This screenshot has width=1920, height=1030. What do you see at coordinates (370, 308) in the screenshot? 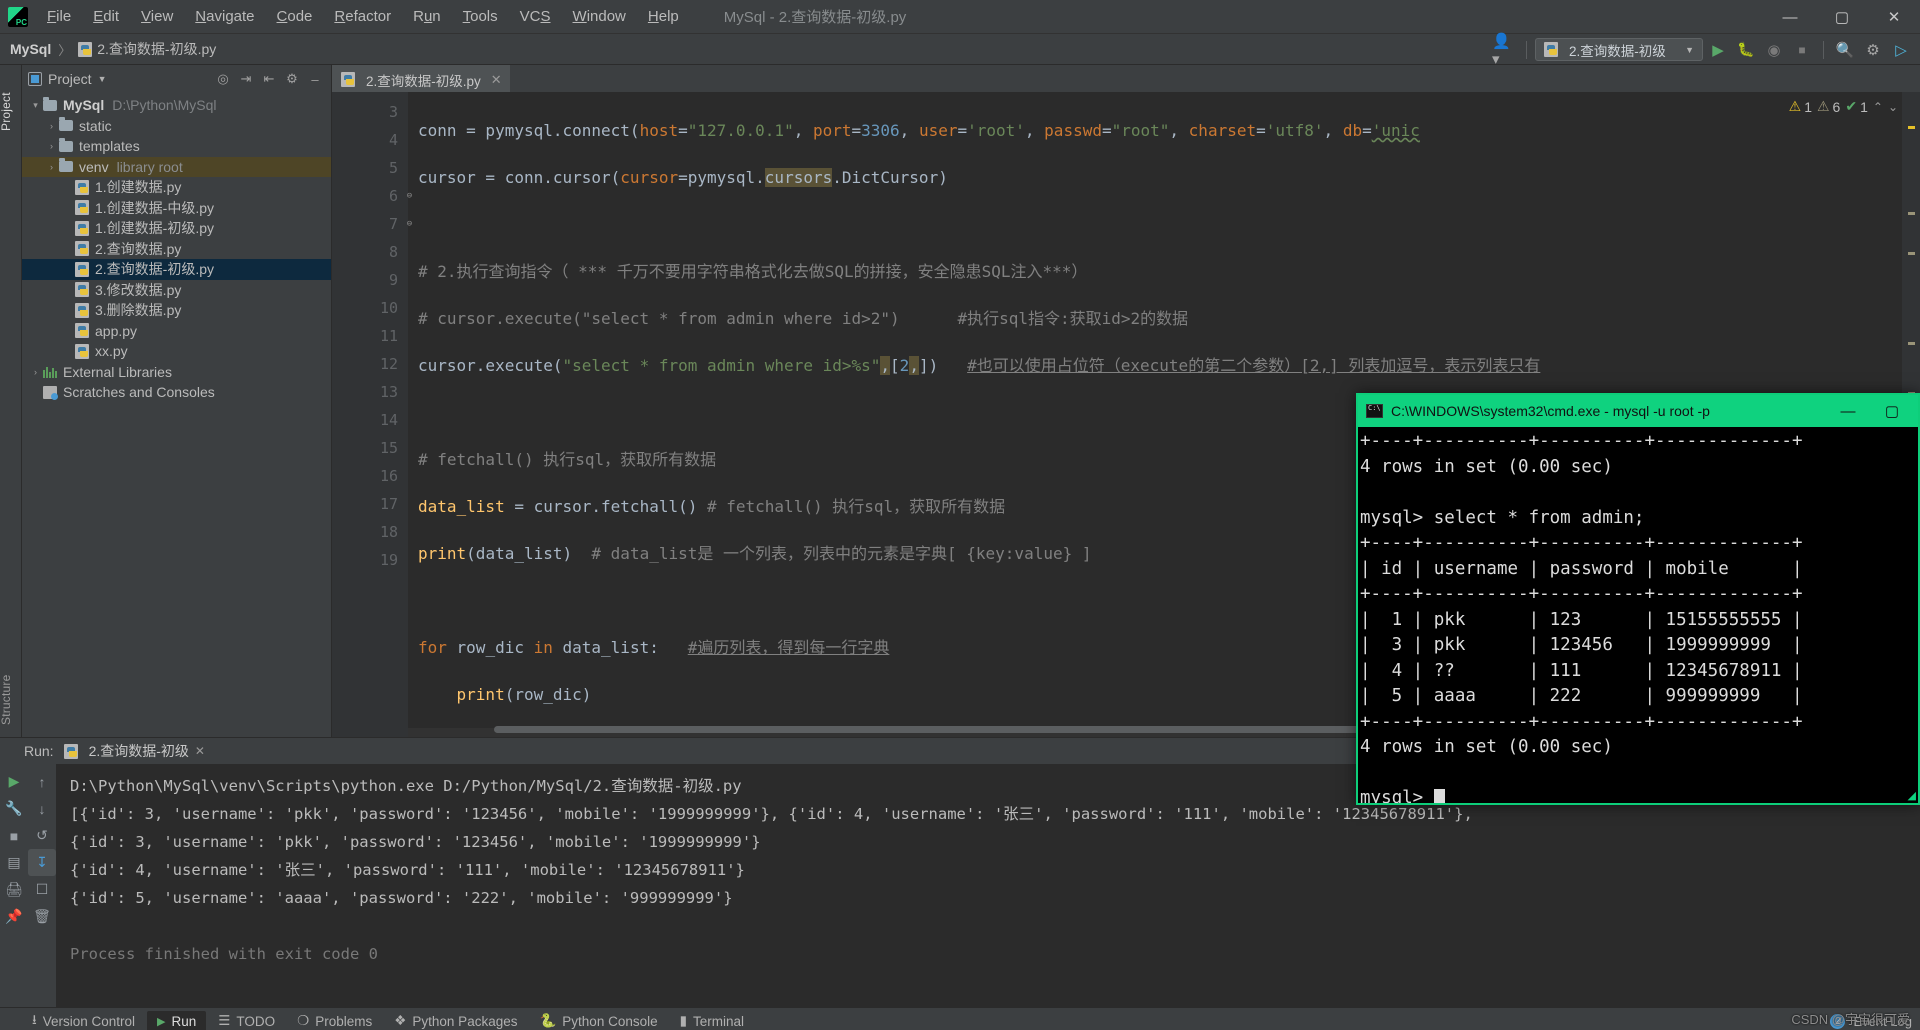
I see `line-number: 10` at bounding box center [370, 308].